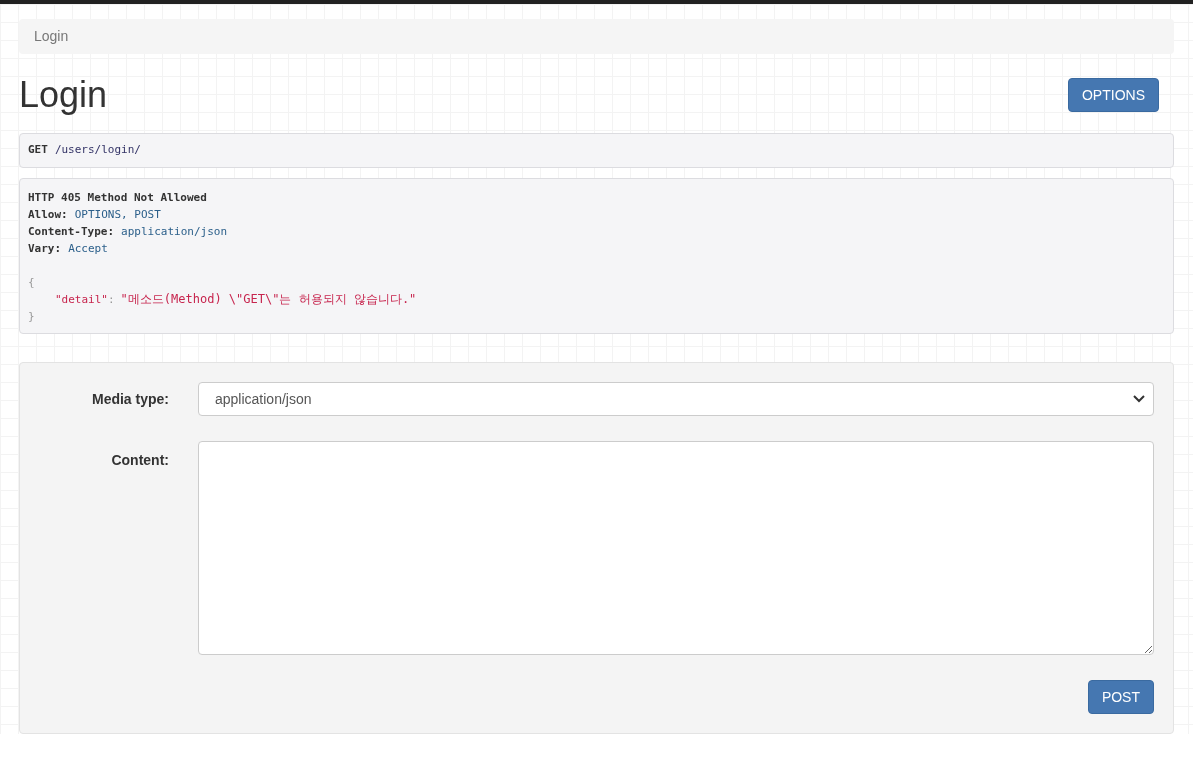 This screenshot has height=767, width=1193. I want to click on header-value: application/json, so click(174, 232).